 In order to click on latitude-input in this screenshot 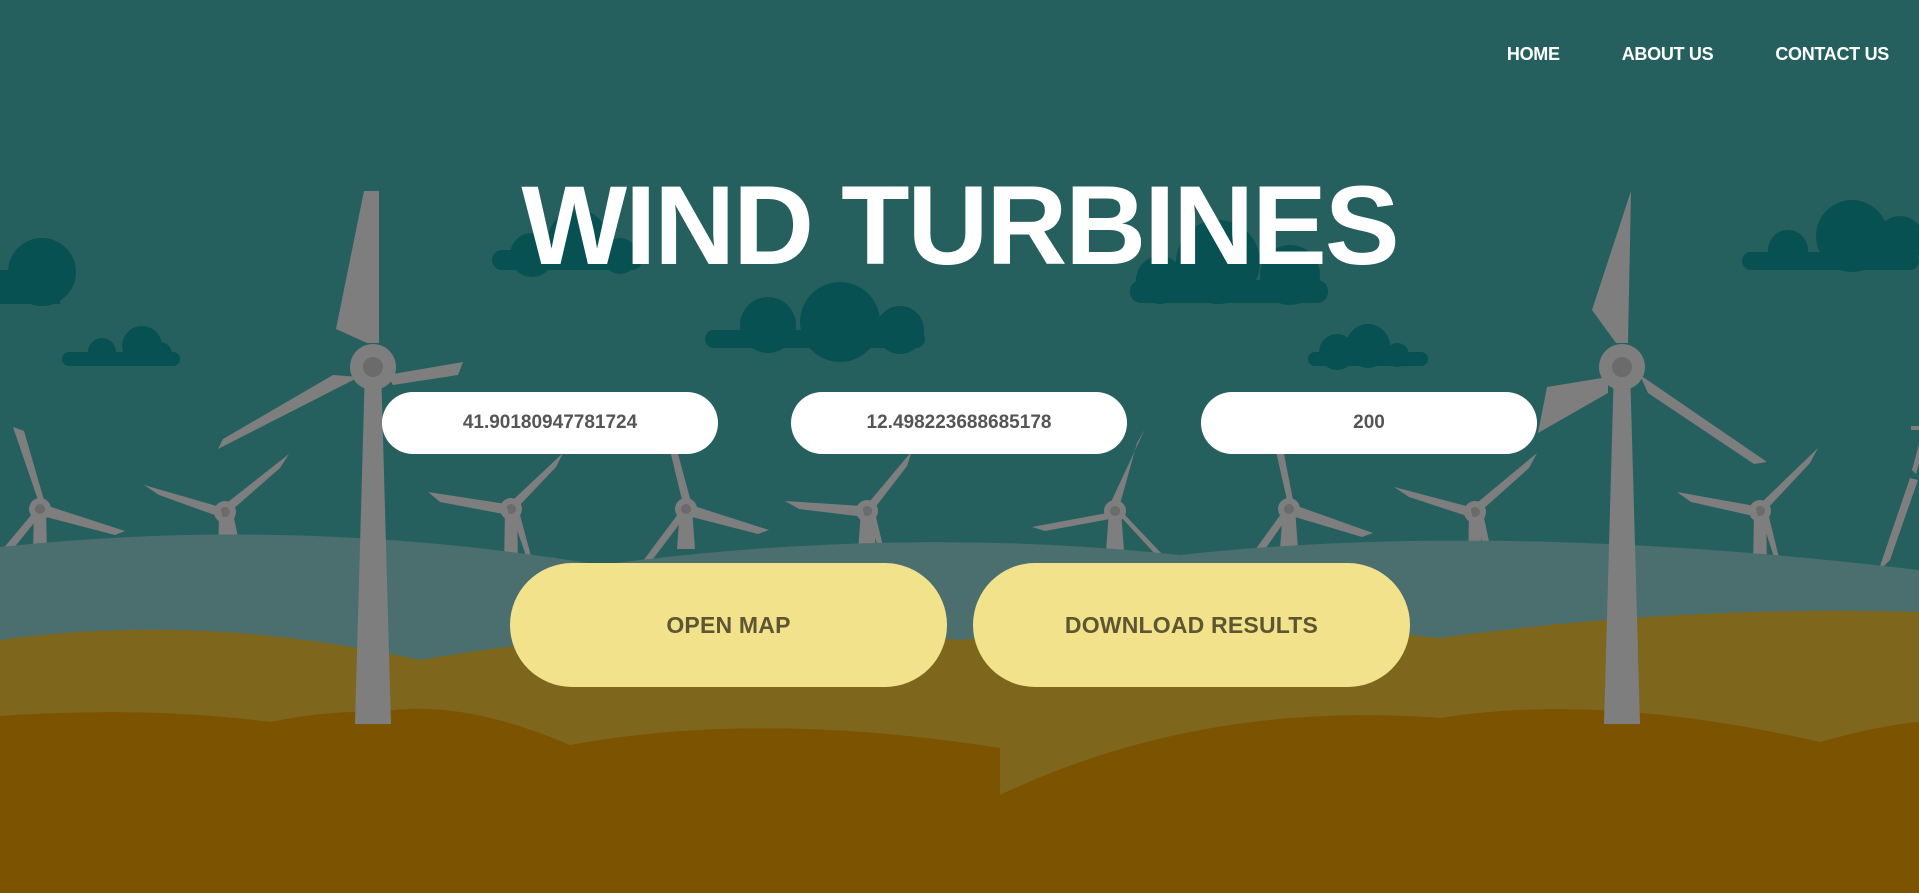, I will do `click(550, 423)`.